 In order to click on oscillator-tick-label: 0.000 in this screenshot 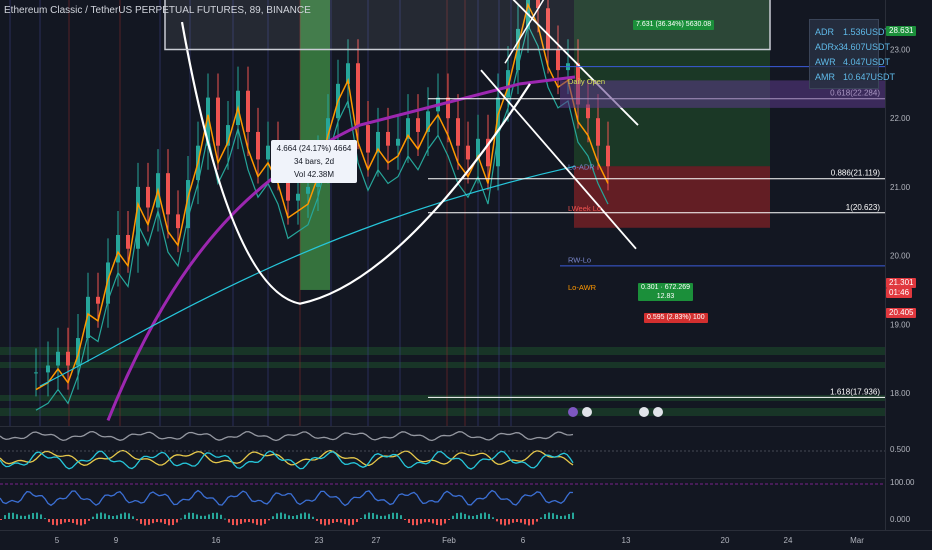, I will do `click(900, 519)`.